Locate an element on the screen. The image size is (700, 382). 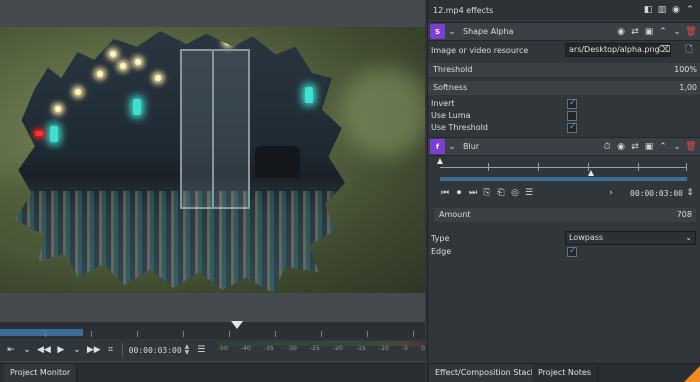
effect-badge: f is located at coordinates (437, 146).